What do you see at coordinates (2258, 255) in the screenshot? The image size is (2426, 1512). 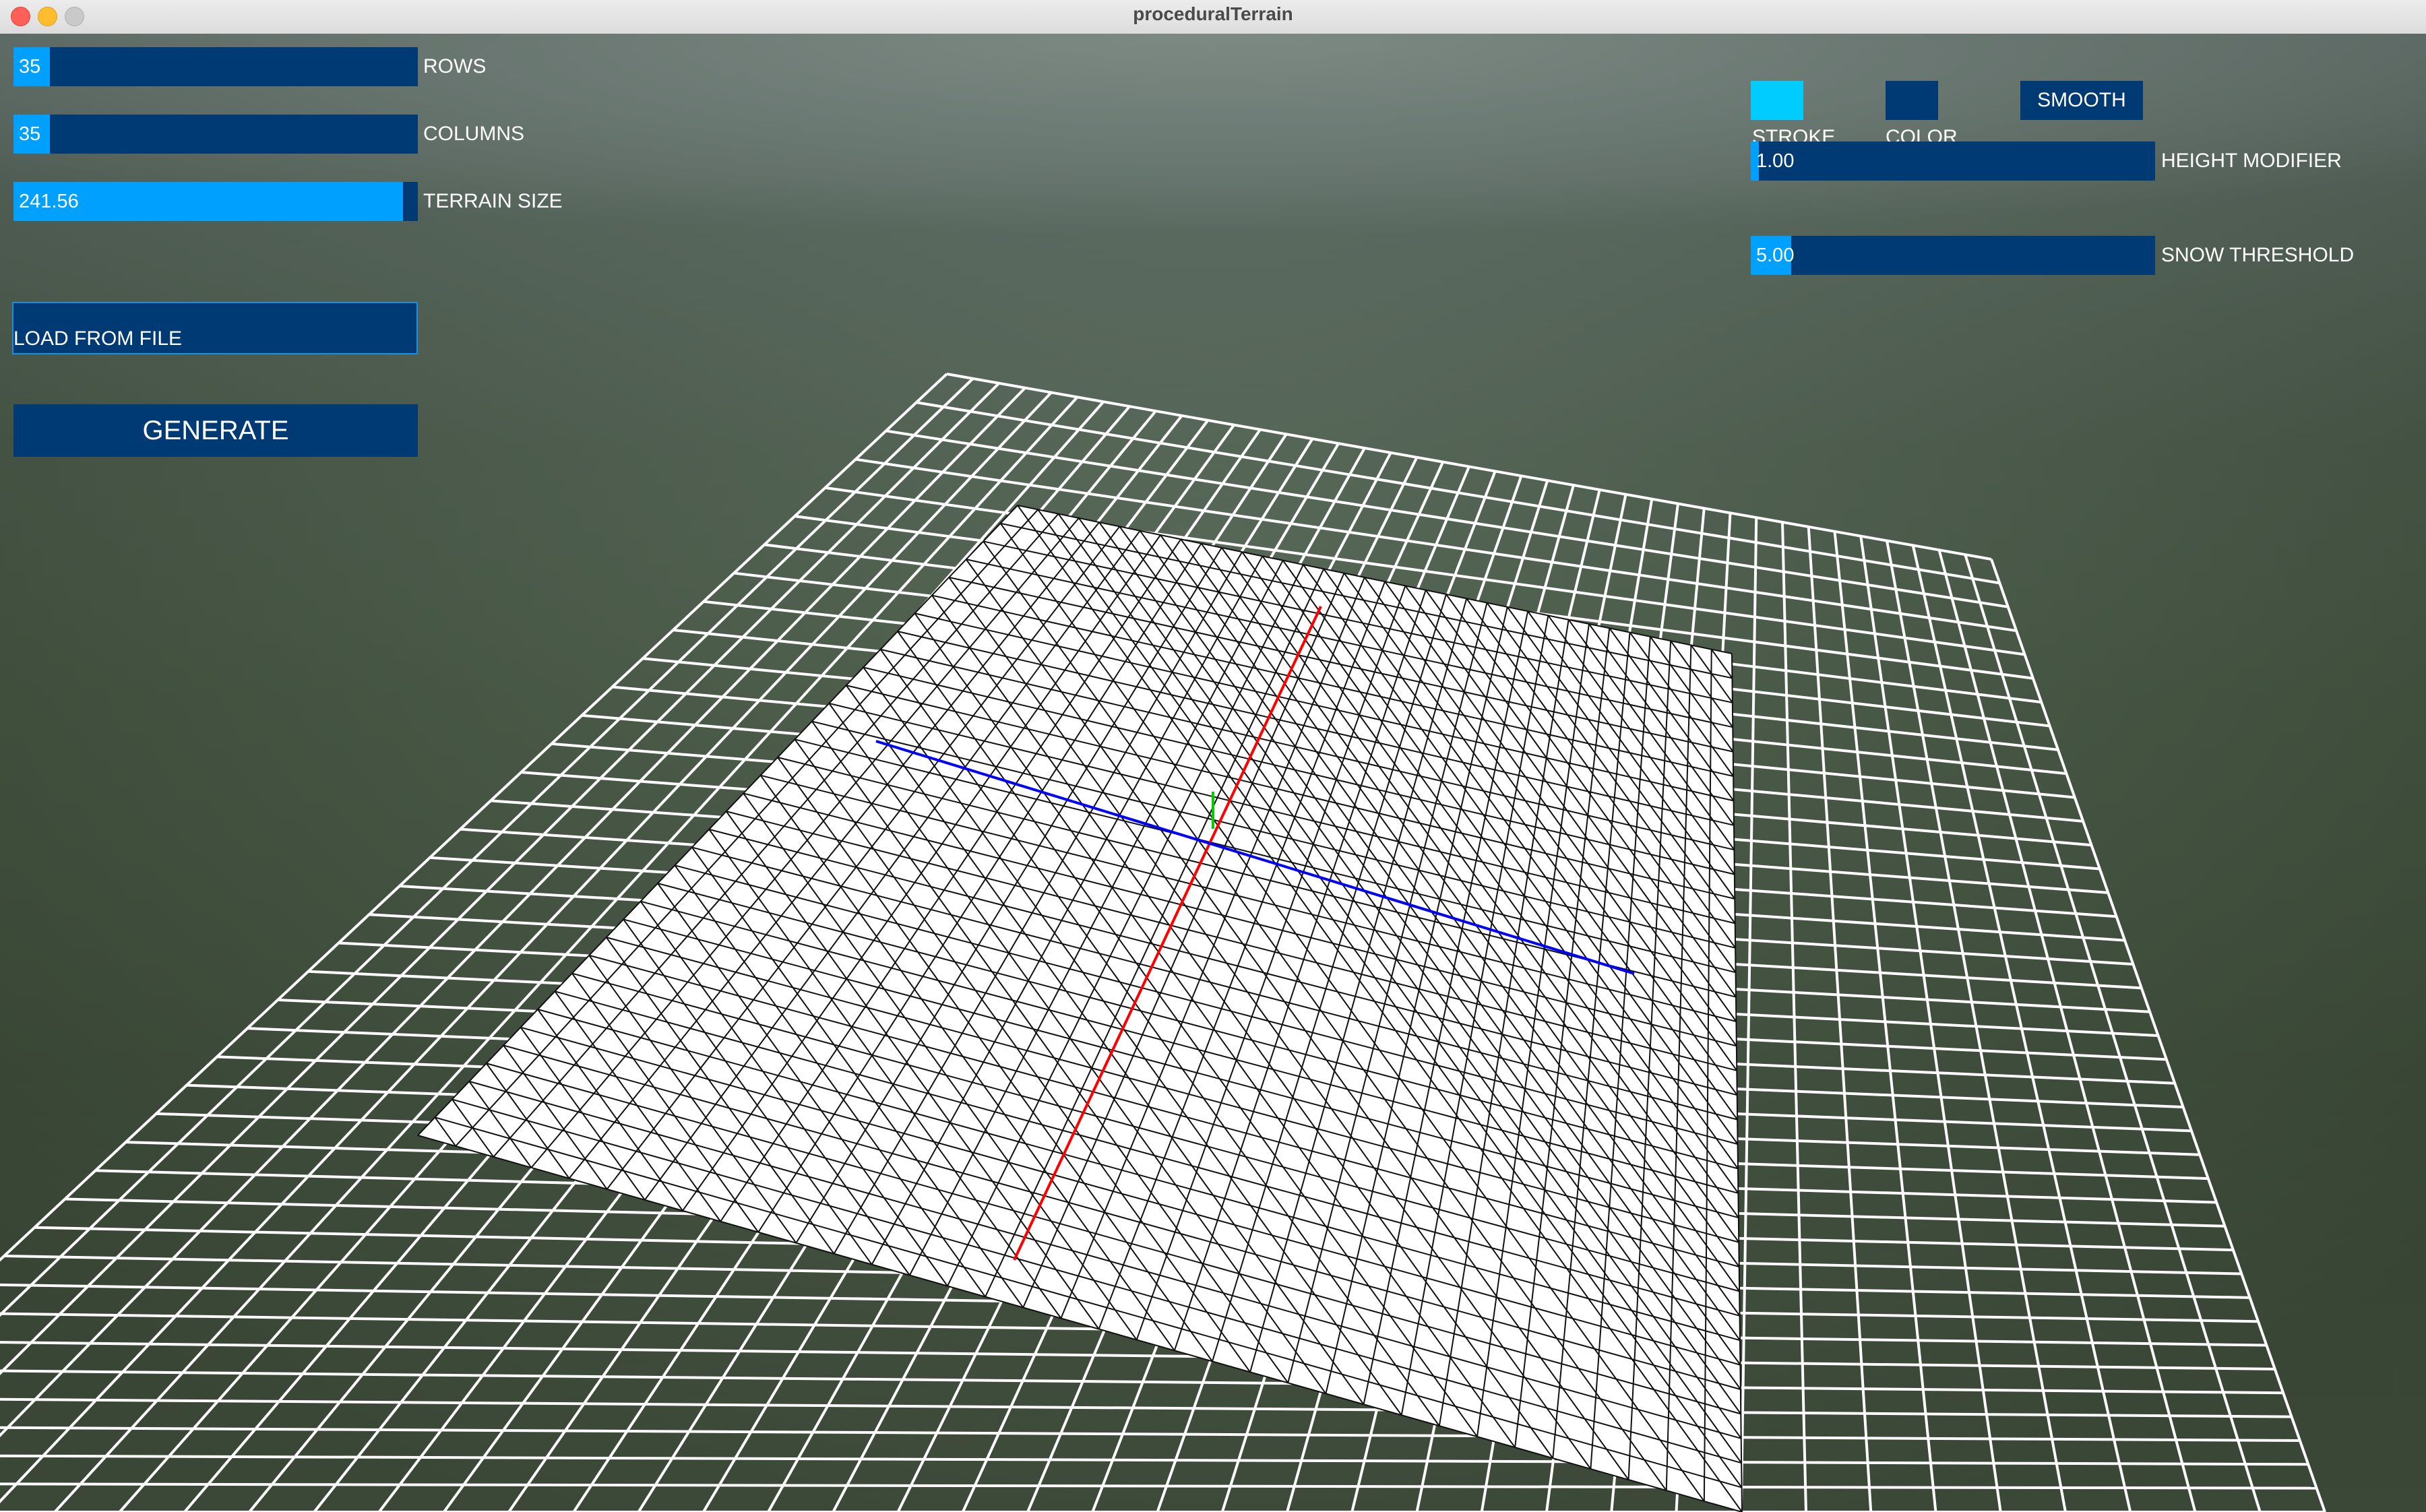 I see `snow-threshold-label: SNOW THRESHOLD` at bounding box center [2258, 255].